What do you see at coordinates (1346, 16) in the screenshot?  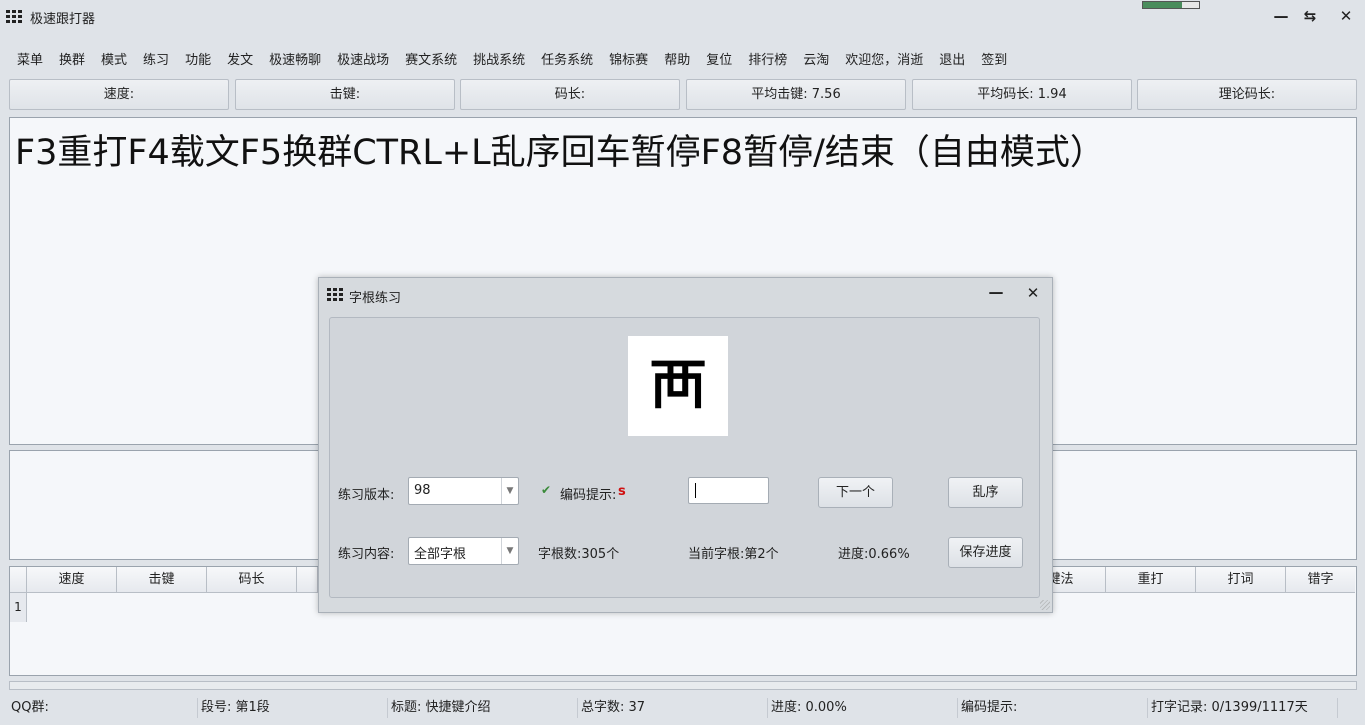 I see `close-icon: ✕` at bounding box center [1346, 16].